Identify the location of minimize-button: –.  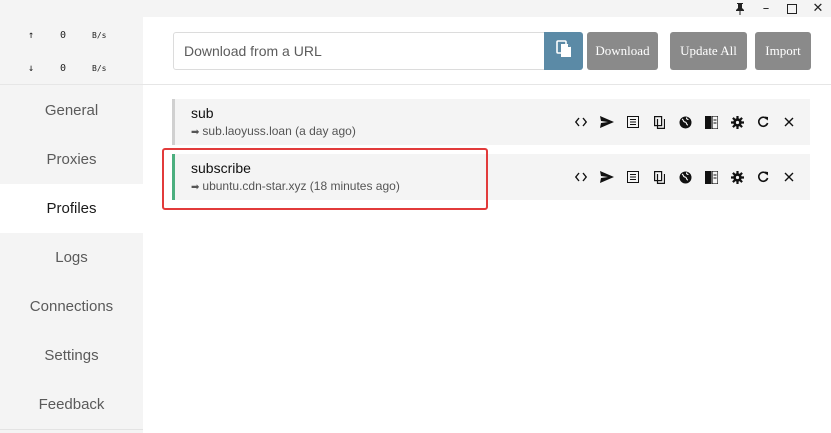
(766, 8).